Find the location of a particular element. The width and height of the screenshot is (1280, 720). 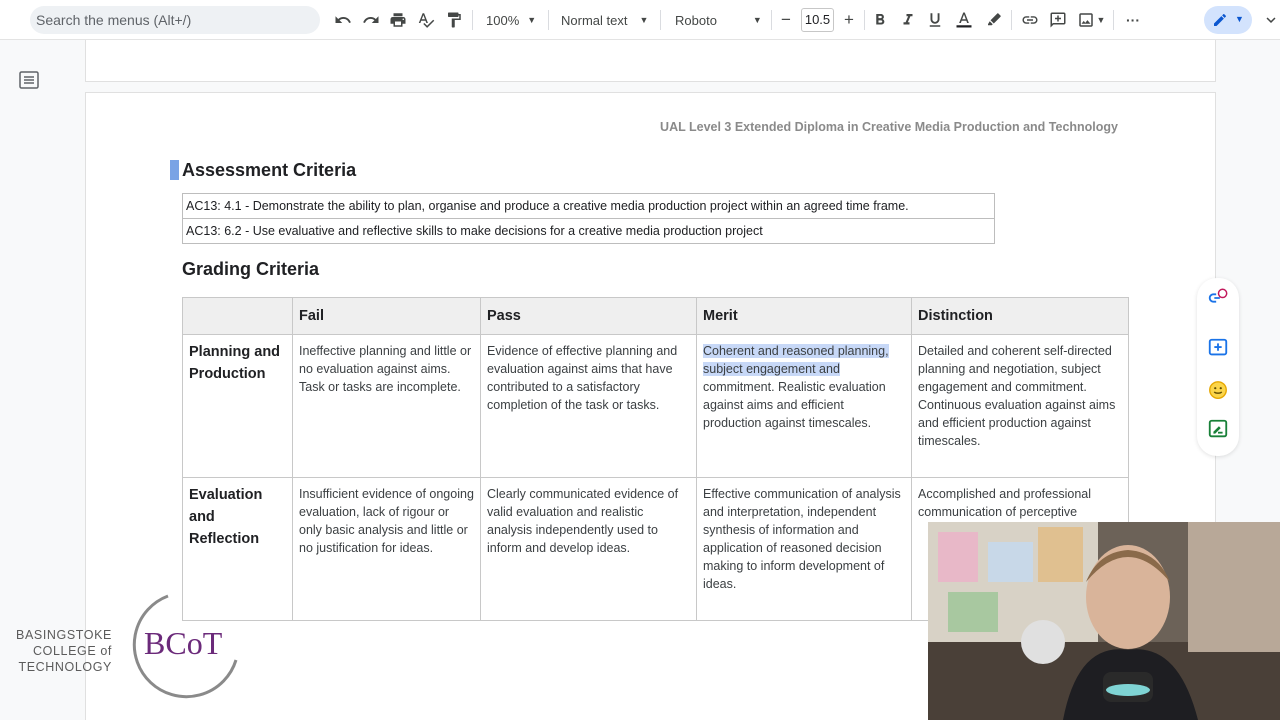

column-header-distinction: Distinction is located at coordinates (1020, 316).